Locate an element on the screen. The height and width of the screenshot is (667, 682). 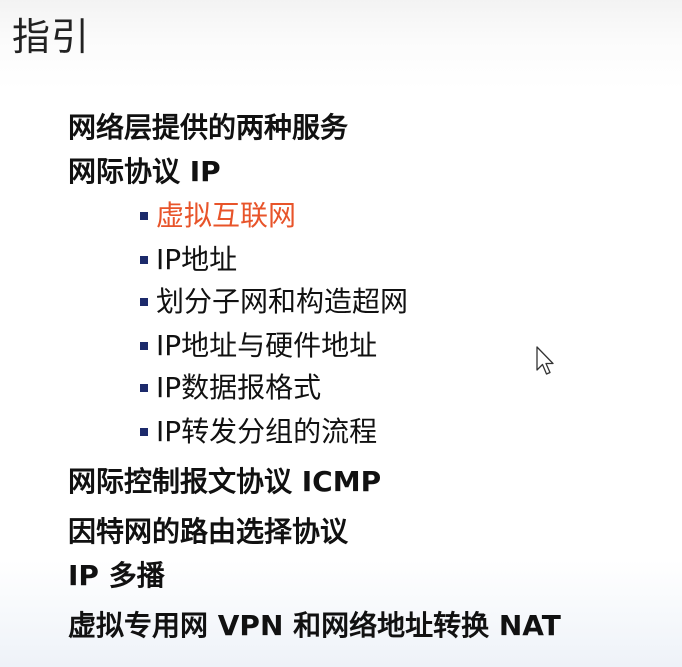
outline-subitem-subnetting: 划分子网和构造超网 is located at coordinates (274, 302).